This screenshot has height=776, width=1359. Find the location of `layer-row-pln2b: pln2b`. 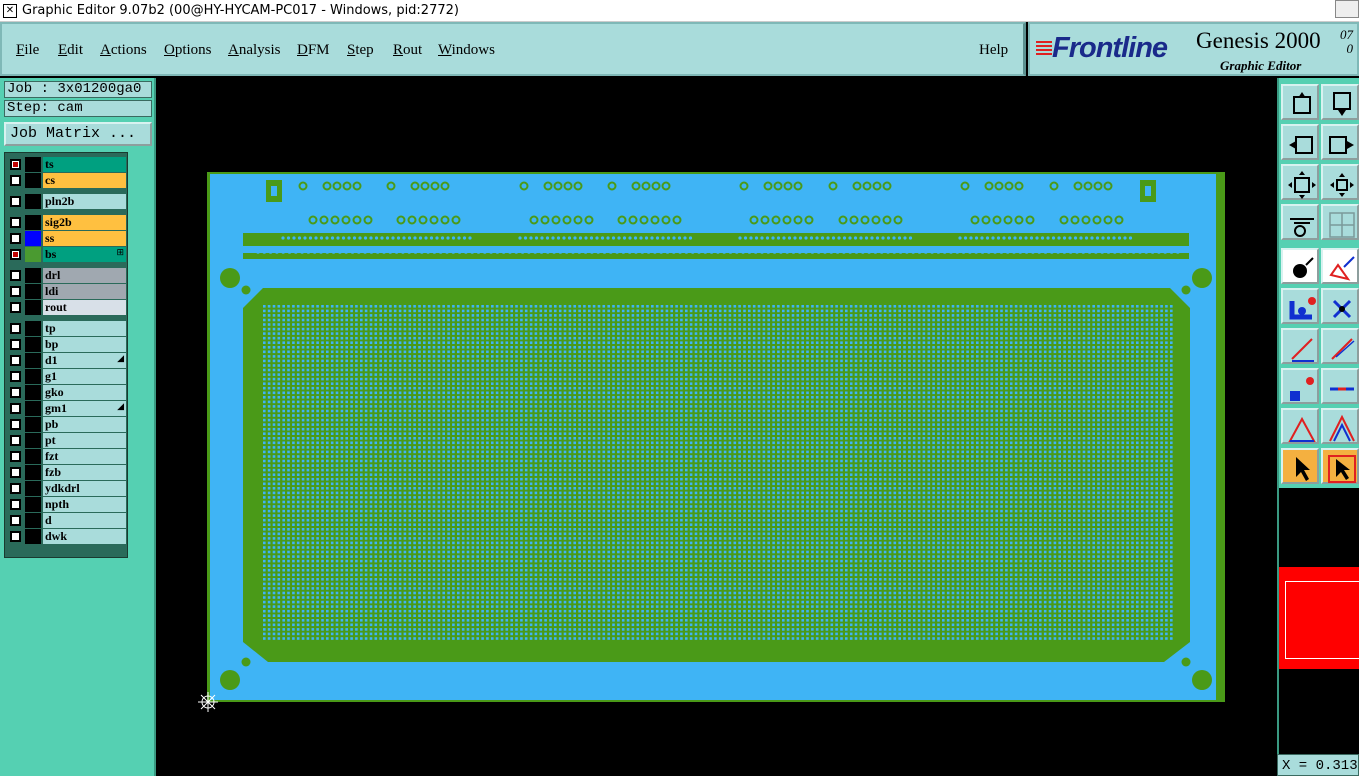

layer-row-pln2b: pln2b is located at coordinates (66, 201).